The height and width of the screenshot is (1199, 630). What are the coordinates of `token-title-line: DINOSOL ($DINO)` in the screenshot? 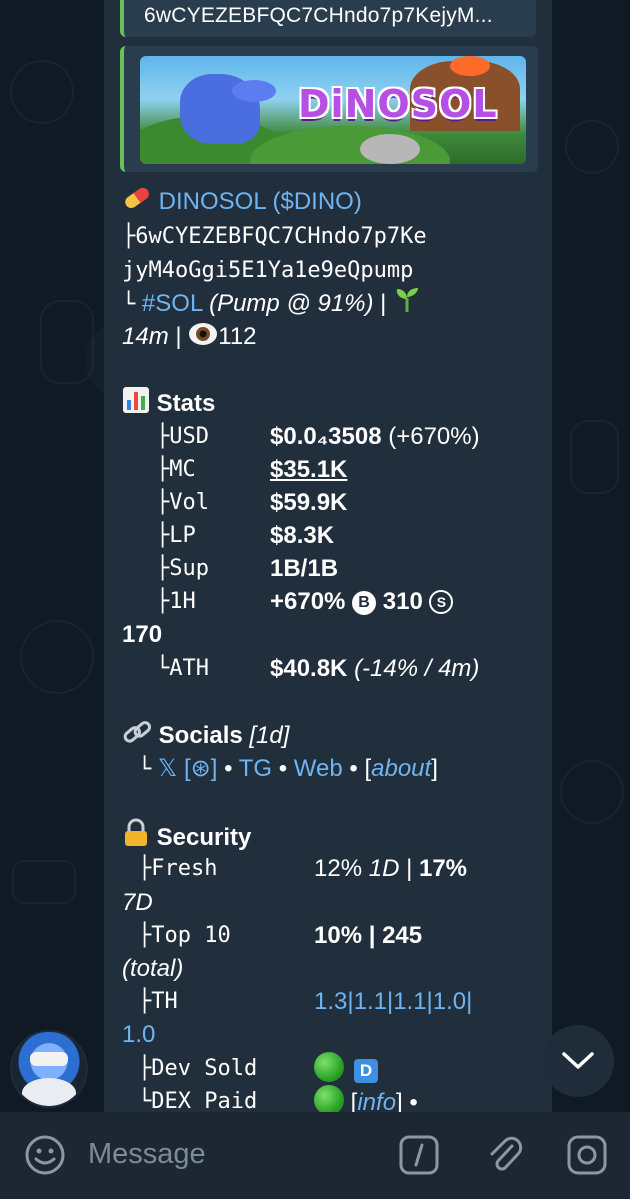 It's located at (242, 202).